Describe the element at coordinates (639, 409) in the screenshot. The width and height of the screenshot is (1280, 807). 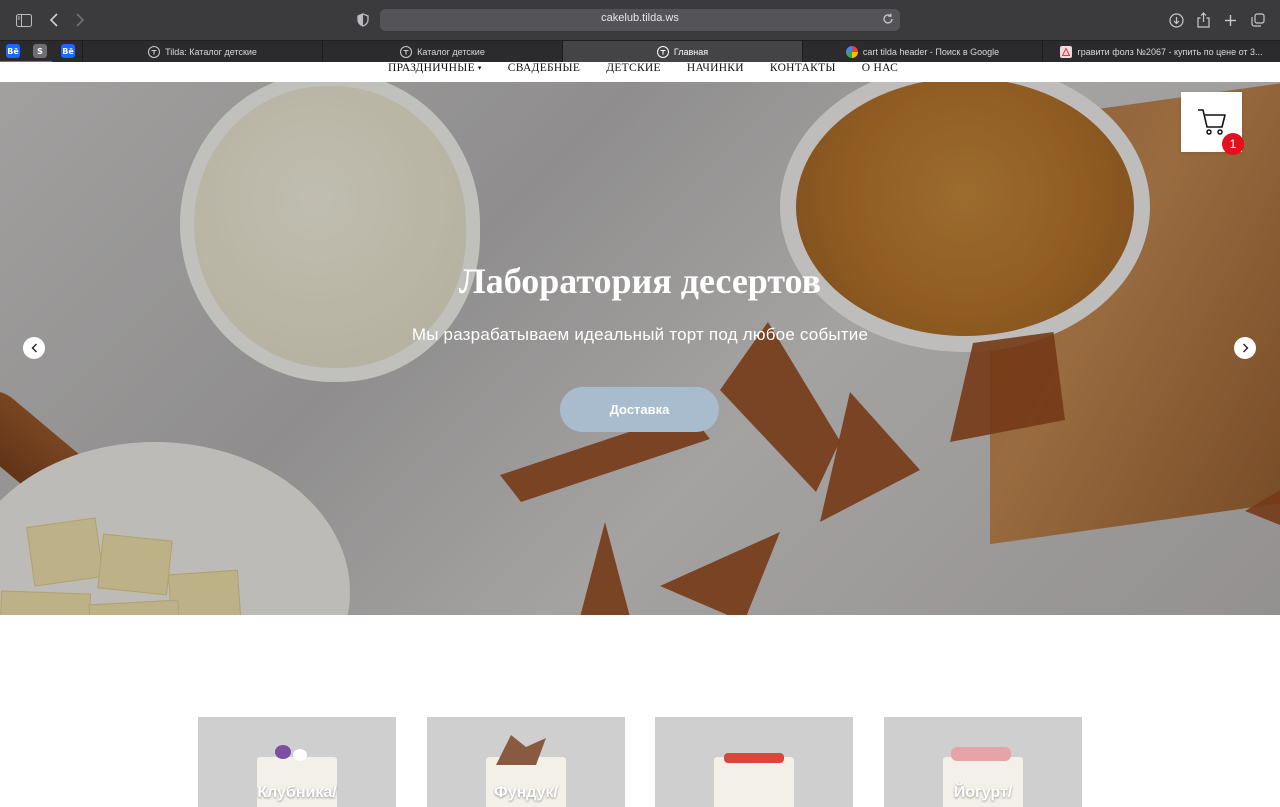
I see `delivery-button: Доставка` at that location.